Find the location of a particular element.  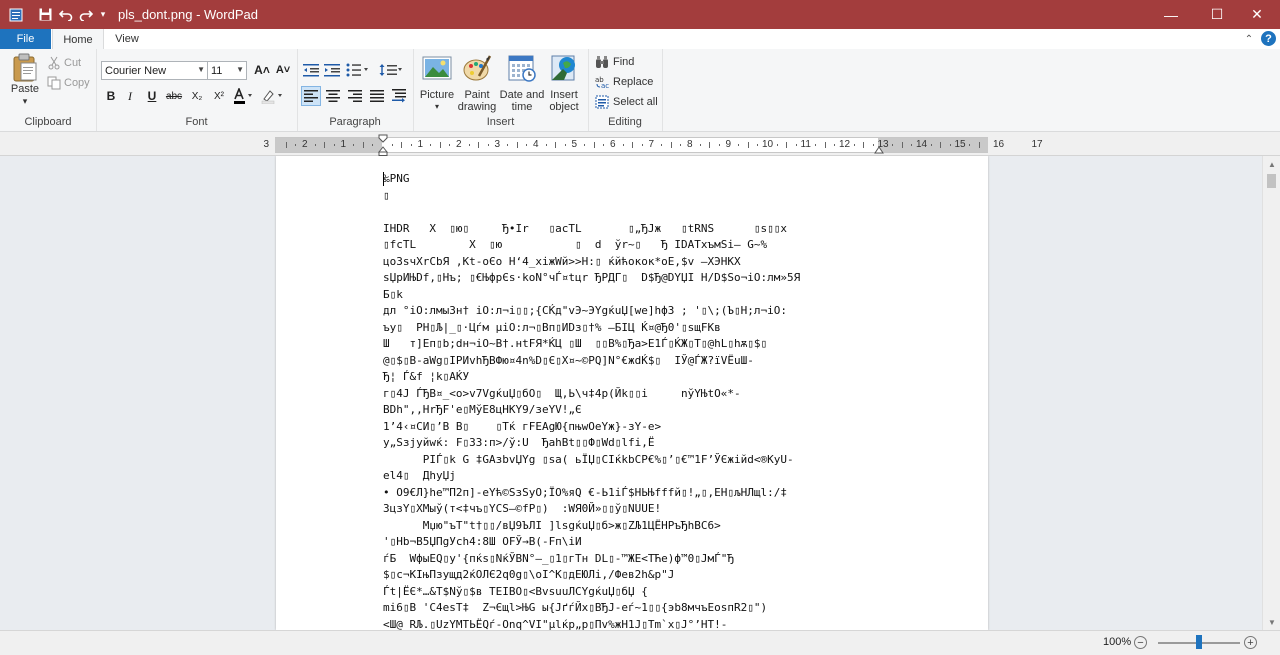

font-group-label: Font is located at coordinates (196, 122).